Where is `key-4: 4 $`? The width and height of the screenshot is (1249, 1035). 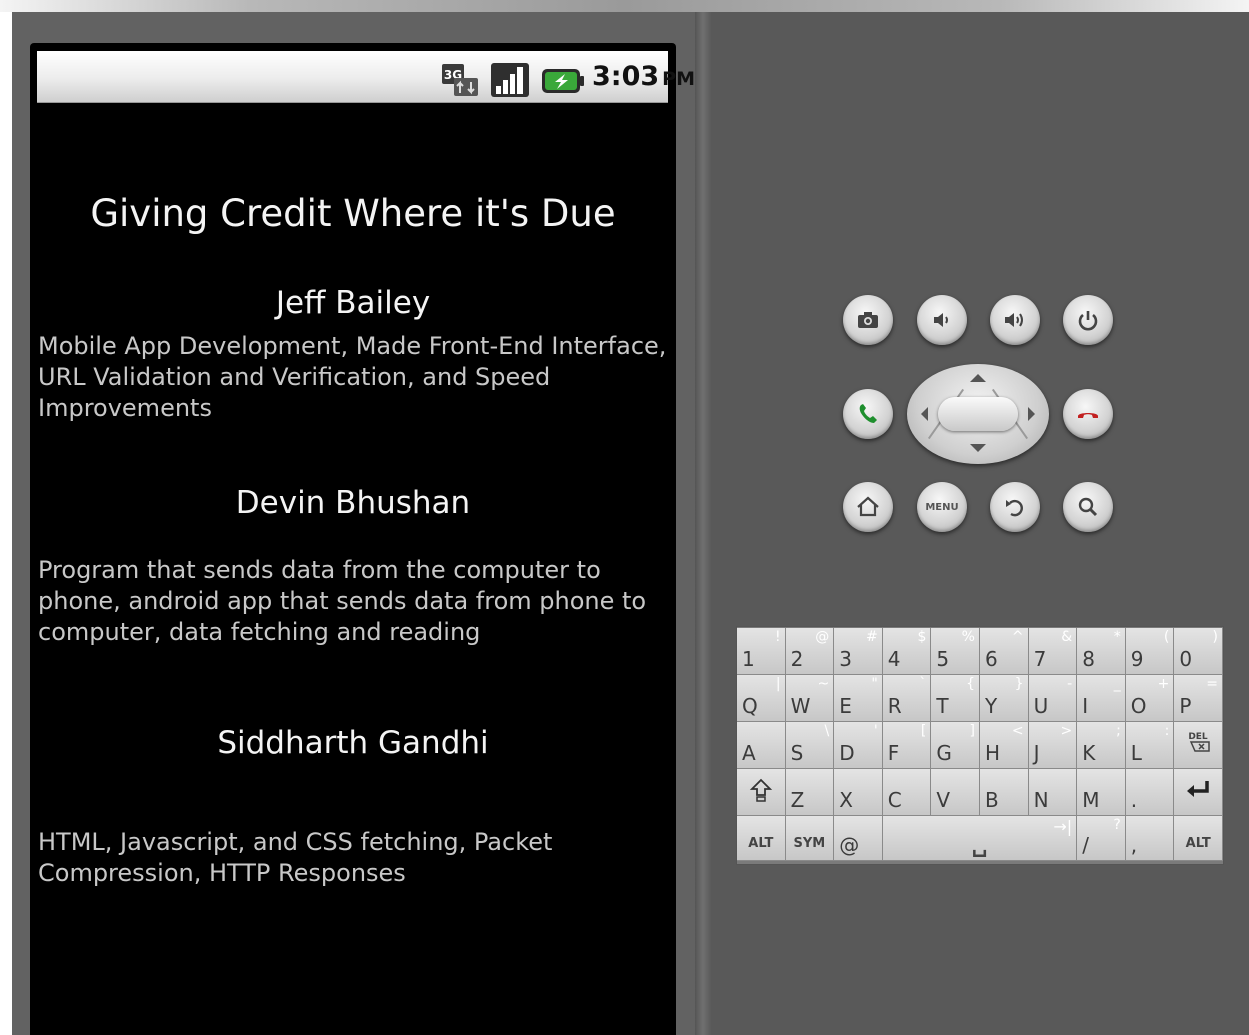
key-4: 4 $ is located at coordinates (907, 651).